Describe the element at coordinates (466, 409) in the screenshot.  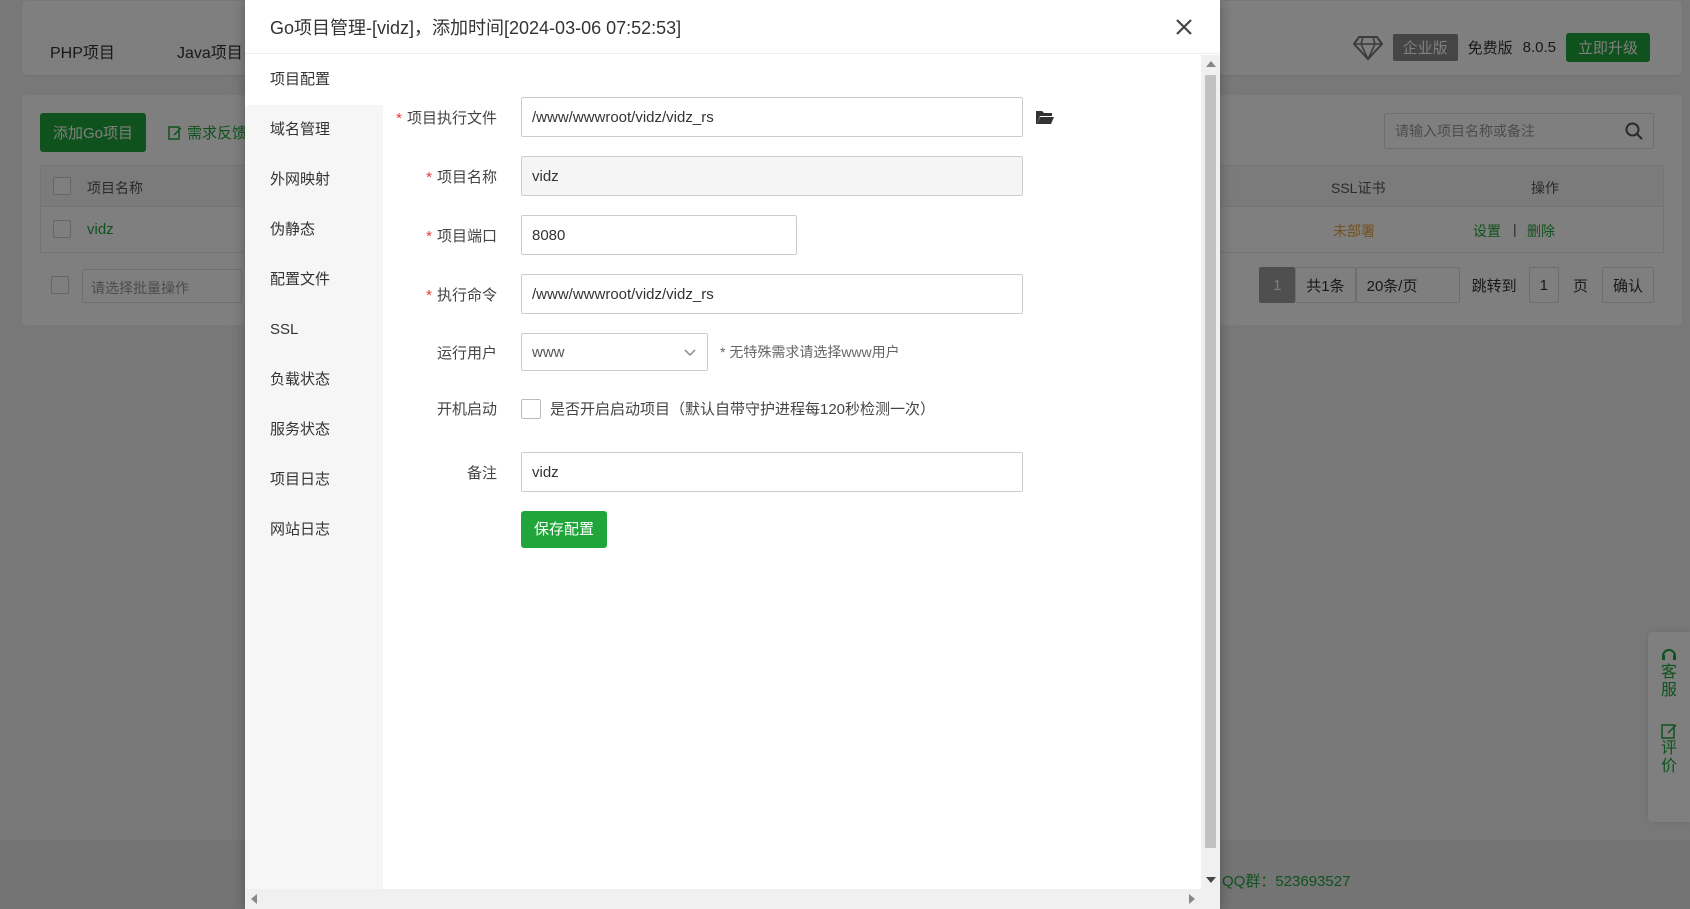
I see `boot-start-label: 开机启动` at that location.